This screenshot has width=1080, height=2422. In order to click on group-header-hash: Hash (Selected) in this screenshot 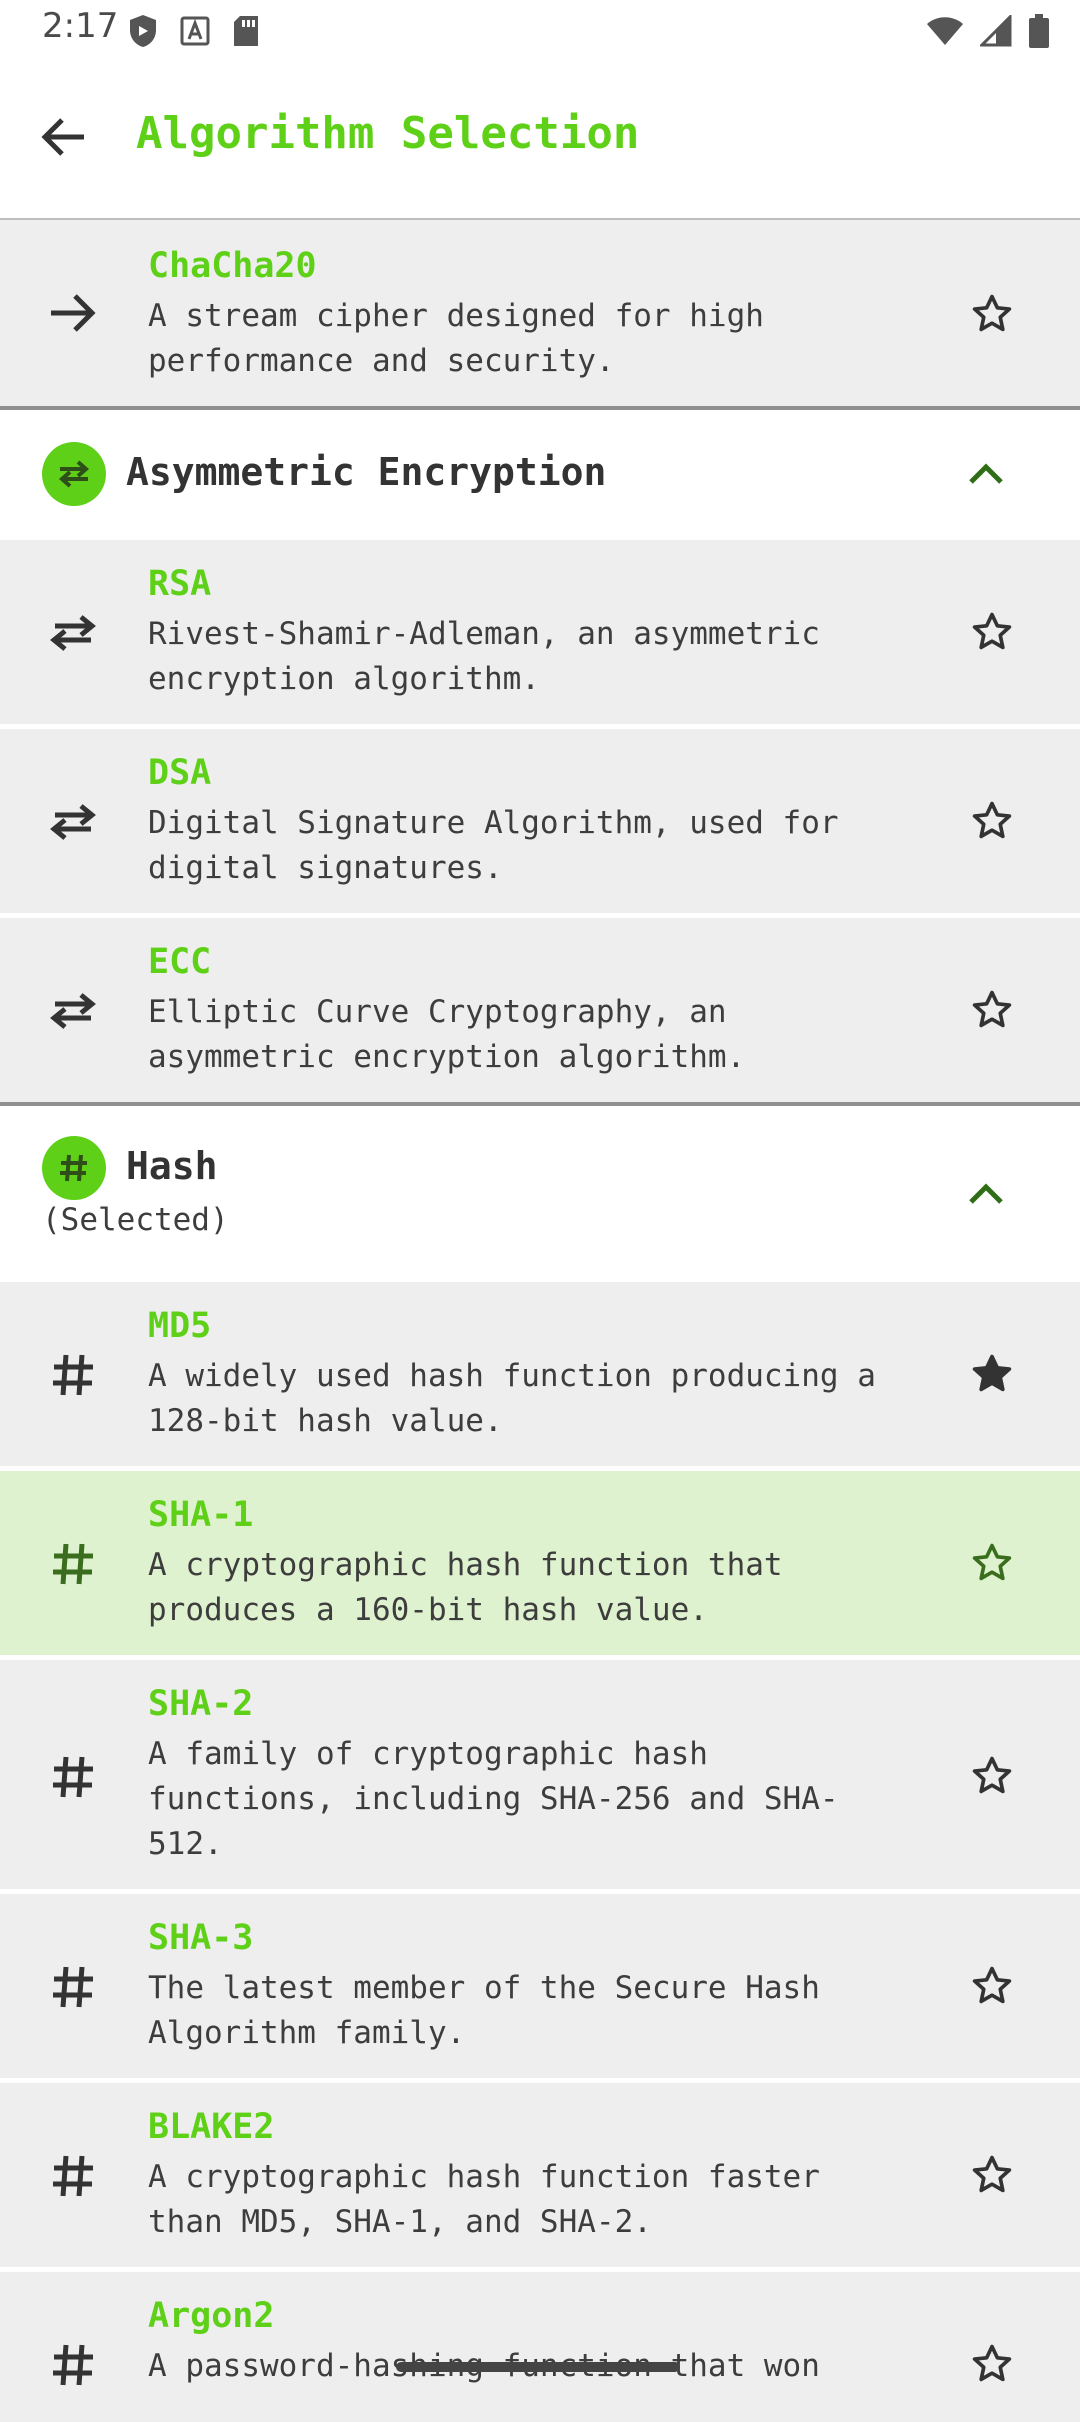, I will do `click(540, 1194)`.